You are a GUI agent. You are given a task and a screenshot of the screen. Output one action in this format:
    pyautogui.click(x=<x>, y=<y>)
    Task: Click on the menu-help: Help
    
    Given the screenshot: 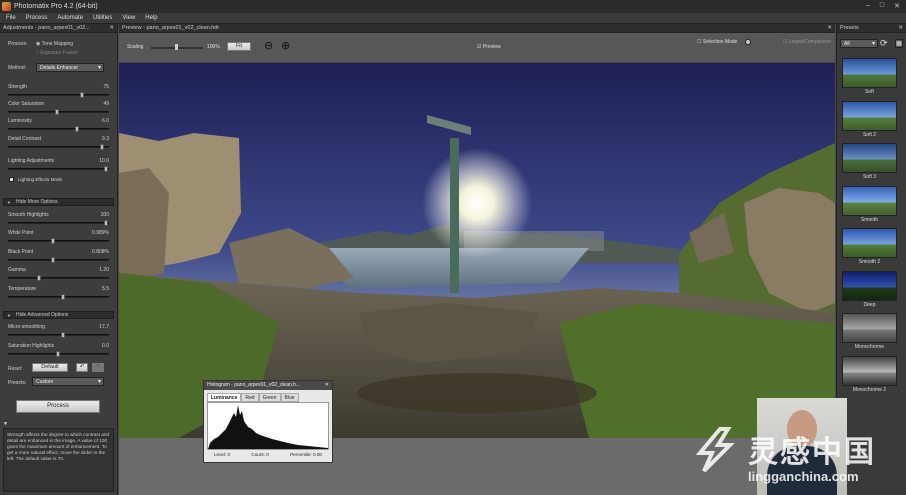 What is the action you would take?
    pyautogui.click(x=151, y=18)
    